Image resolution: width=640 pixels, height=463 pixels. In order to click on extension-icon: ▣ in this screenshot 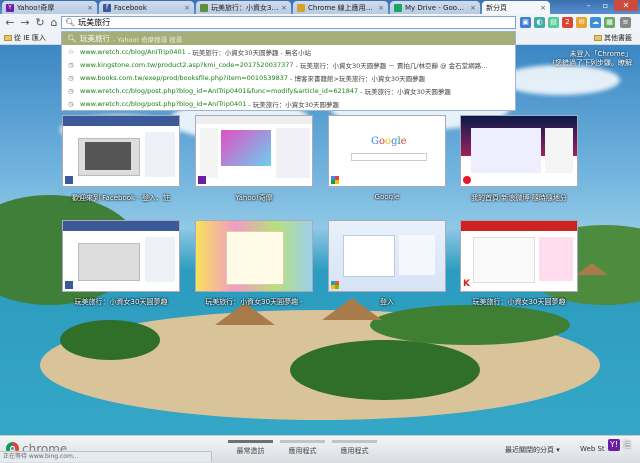, I will do `click(525, 22)`.